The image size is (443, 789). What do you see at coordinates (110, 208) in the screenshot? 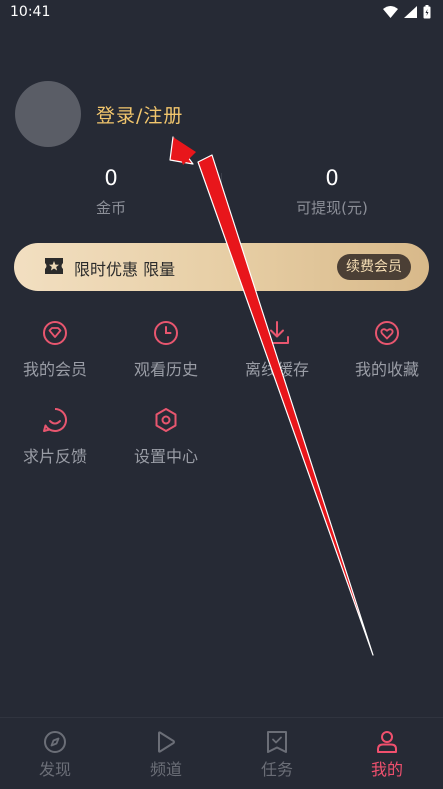
I see `coins-label: 金币` at bounding box center [110, 208].